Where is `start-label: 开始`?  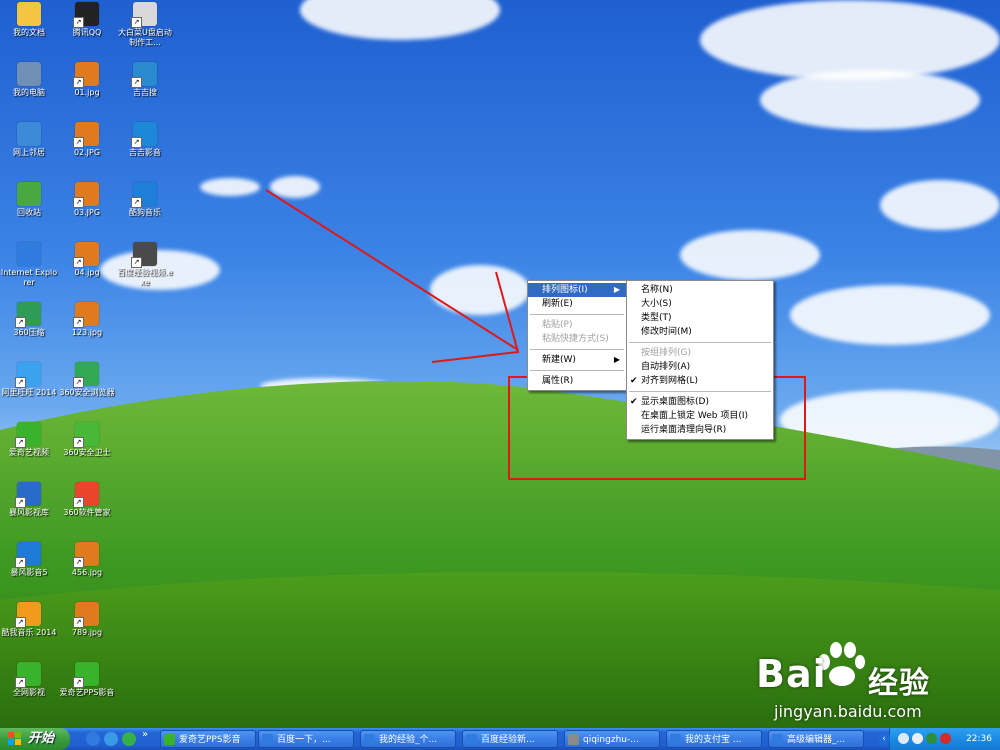 start-label: 开始 is located at coordinates (41, 738).